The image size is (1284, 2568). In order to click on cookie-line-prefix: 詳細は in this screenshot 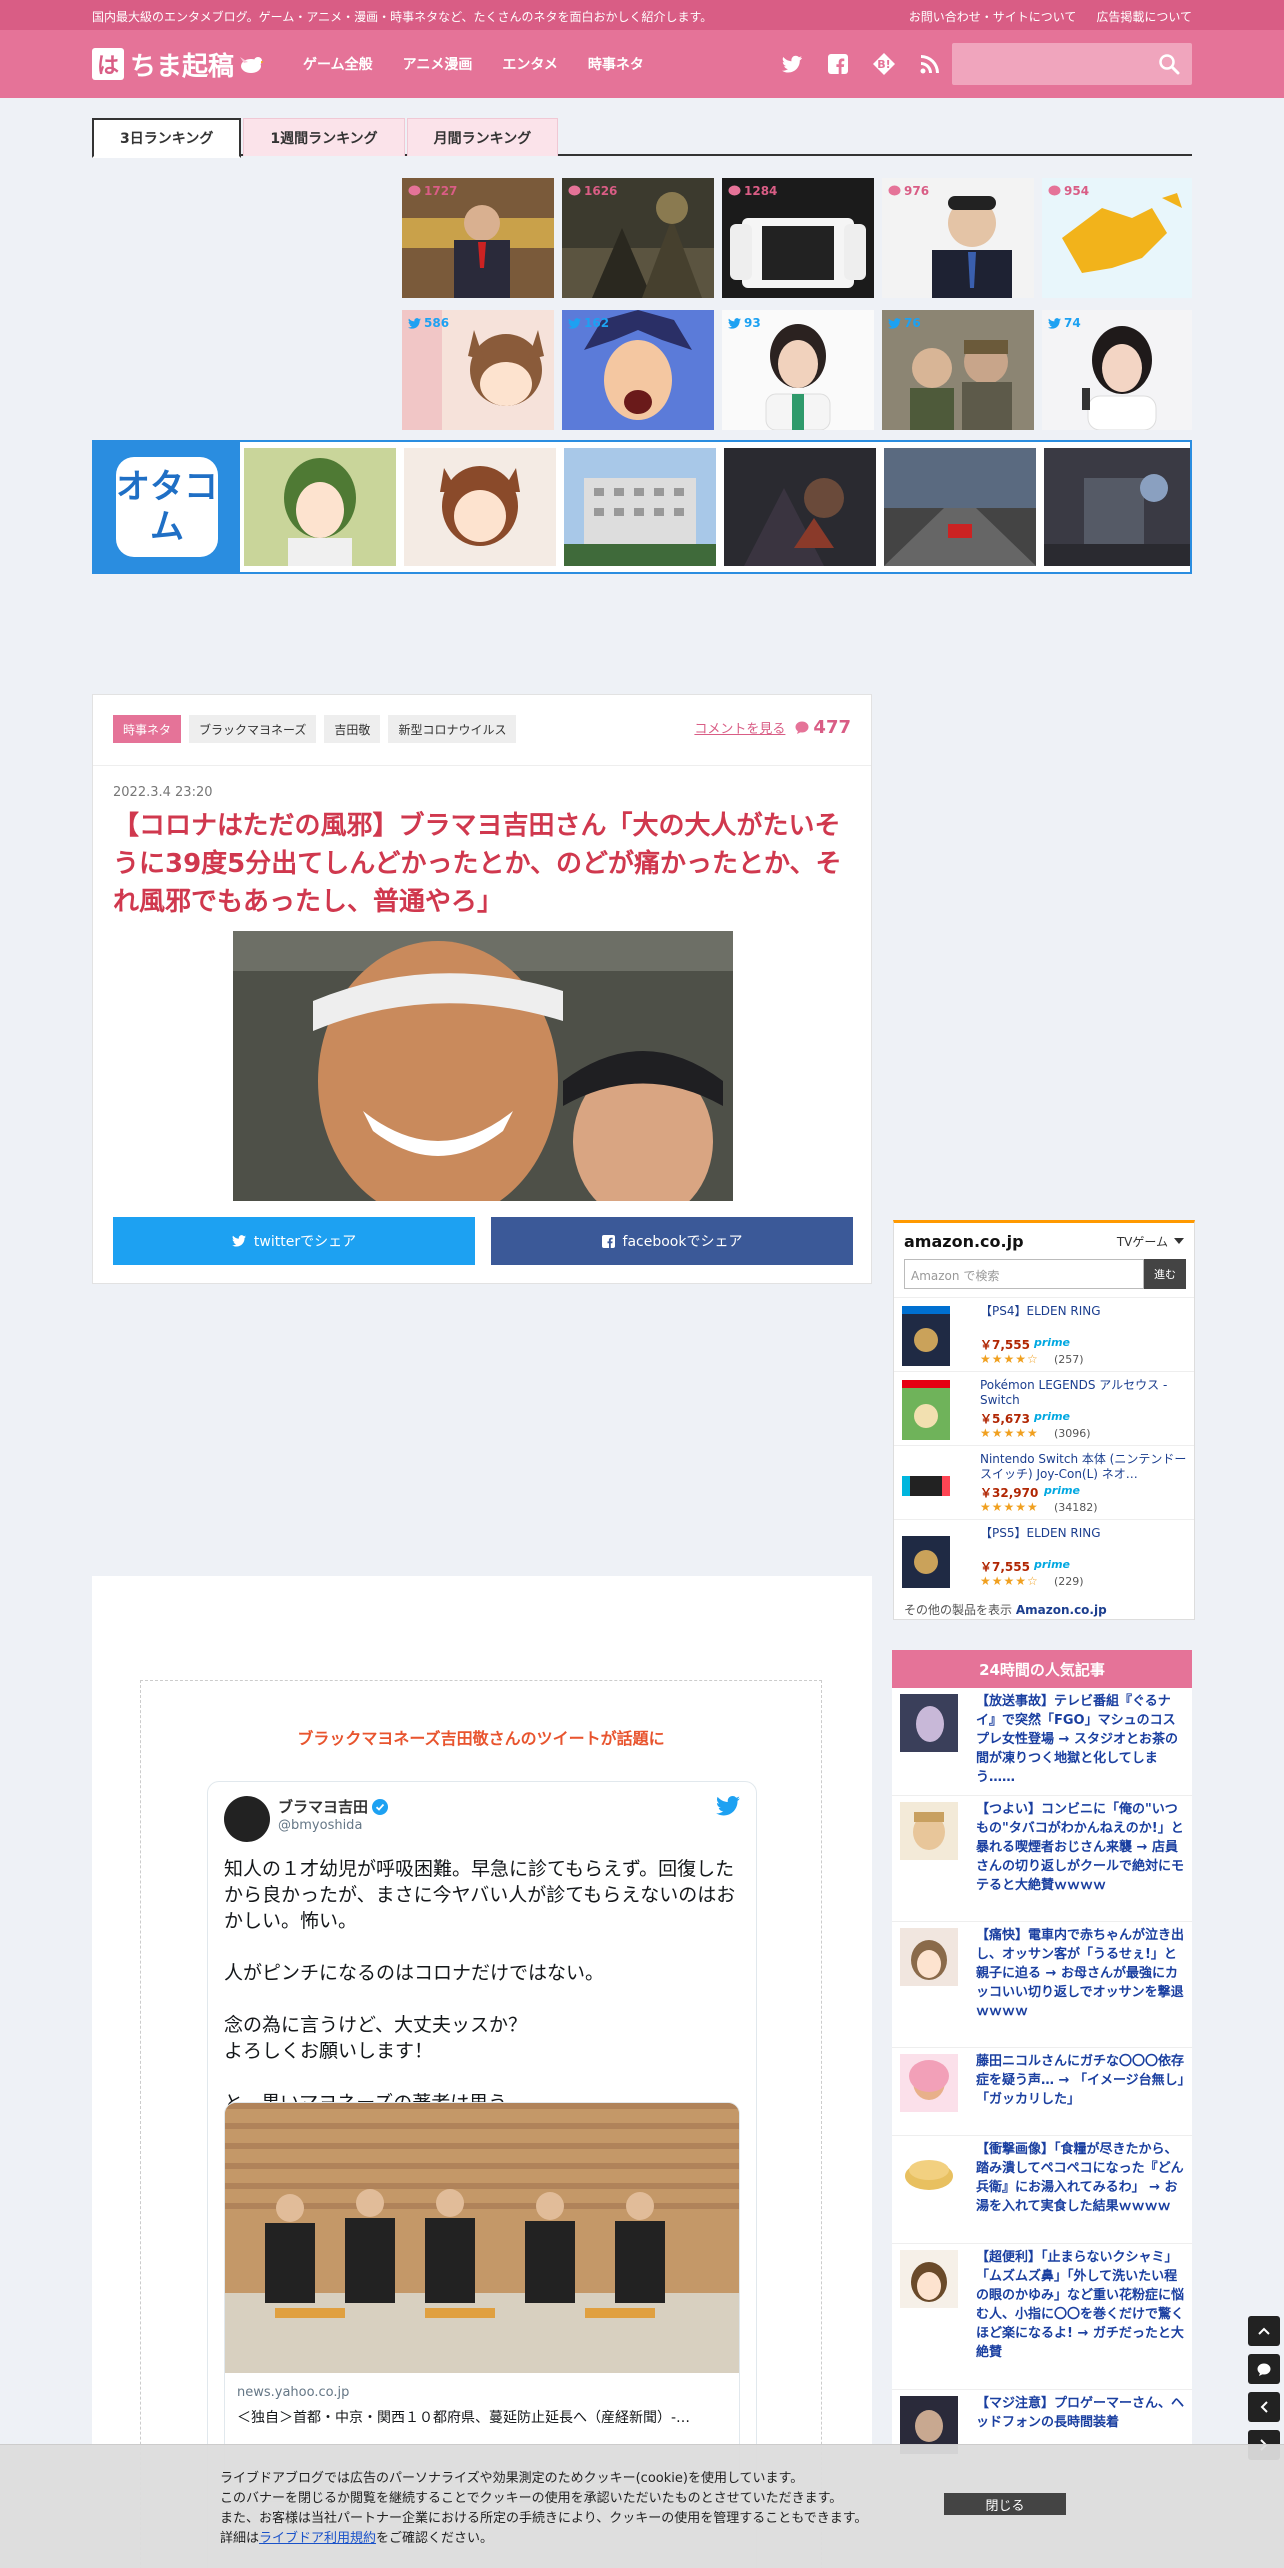, I will do `click(240, 2538)`.